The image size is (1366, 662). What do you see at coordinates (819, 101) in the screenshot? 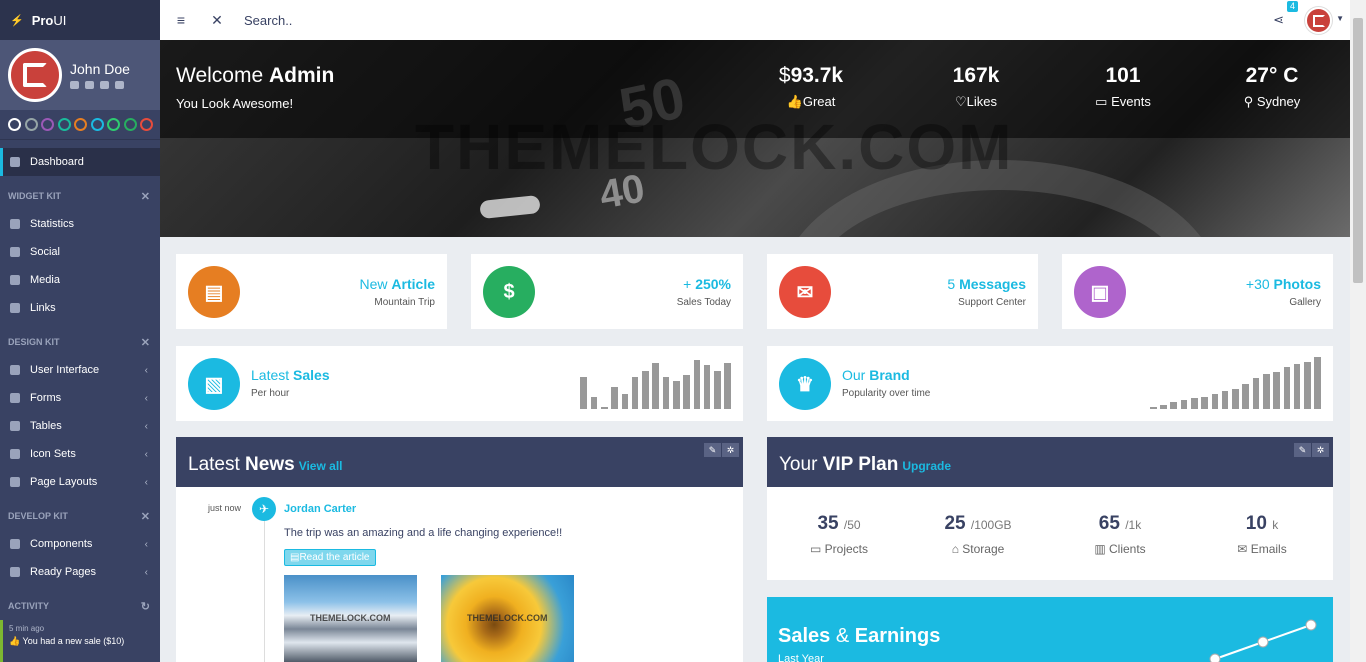
I see `stat-label: Great` at bounding box center [819, 101].